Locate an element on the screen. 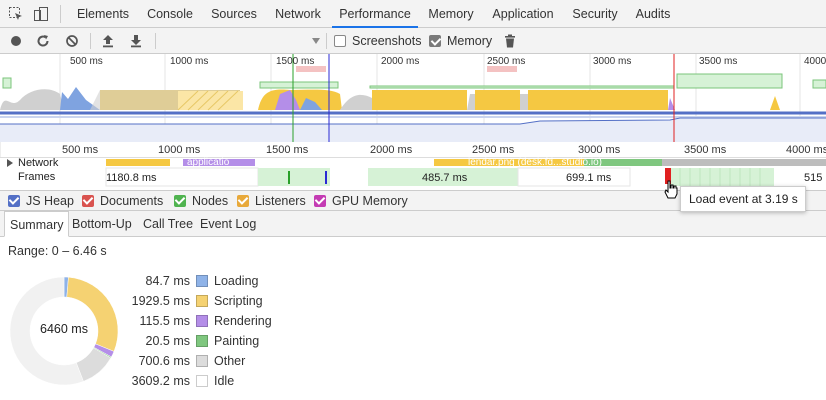 This screenshot has width=826, height=400. details-tab-bar: Summary Bottom-Up Call Tree Event Log is located at coordinates (413, 223).